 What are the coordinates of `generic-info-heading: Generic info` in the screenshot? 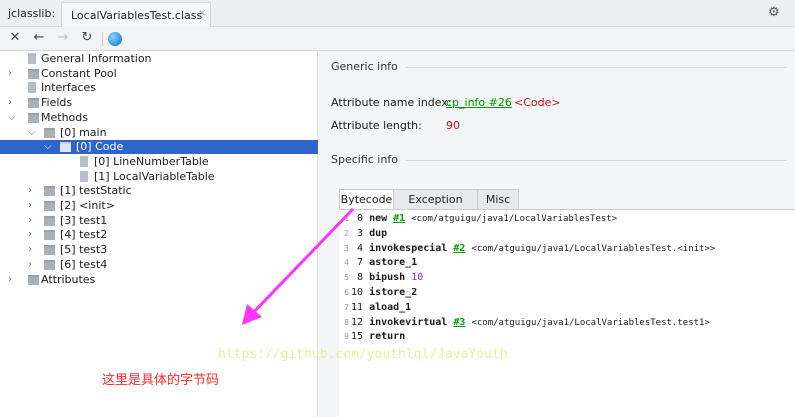 It's located at (368, 66).